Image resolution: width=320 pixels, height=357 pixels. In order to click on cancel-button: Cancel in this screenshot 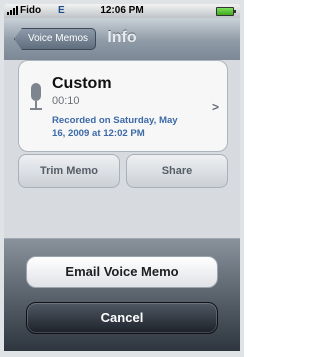, I will do `click(122, 318)`.